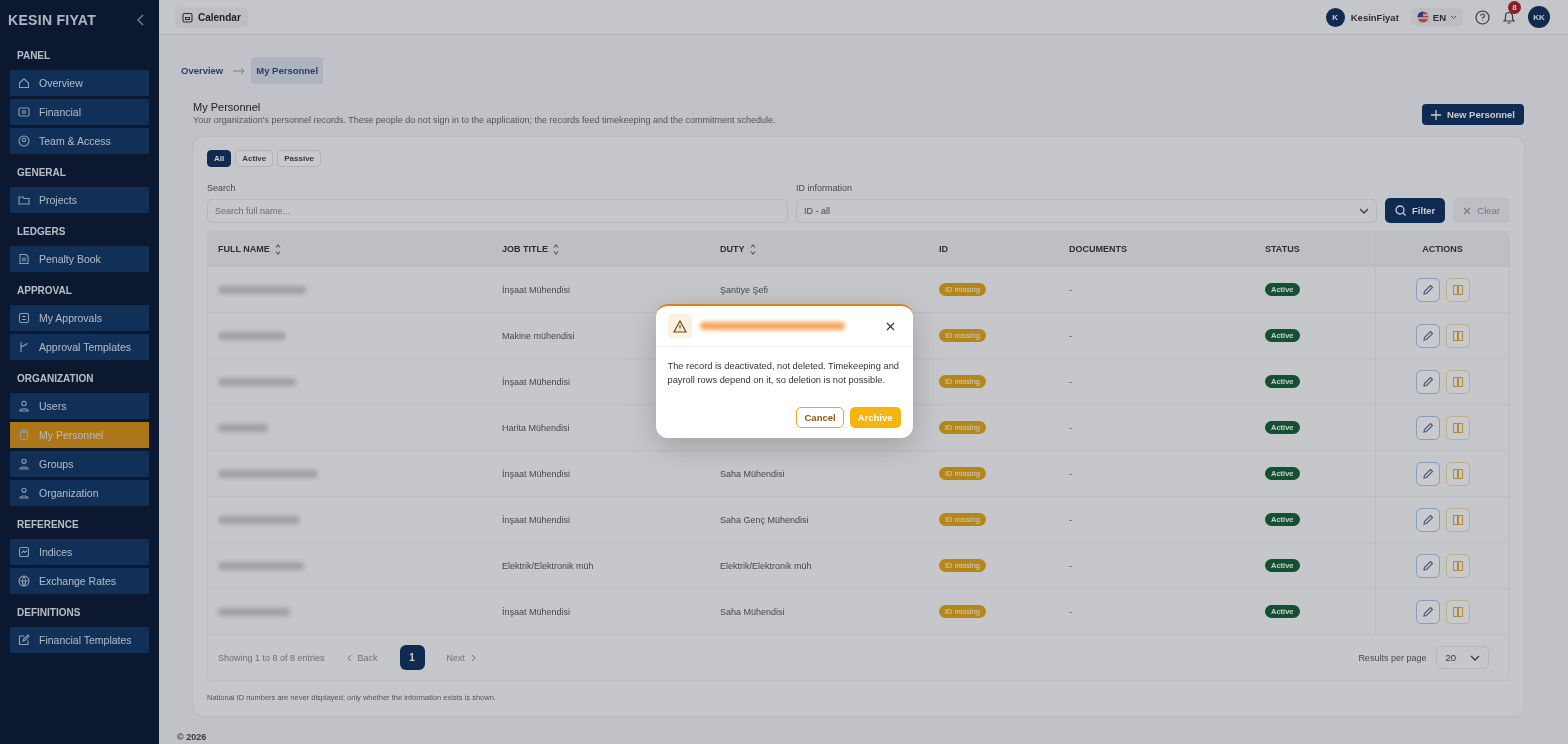  What do you see at coordinates (825, 188) in the screenshot?
I see `field-label: ID information` at bounding box center [825, 188].